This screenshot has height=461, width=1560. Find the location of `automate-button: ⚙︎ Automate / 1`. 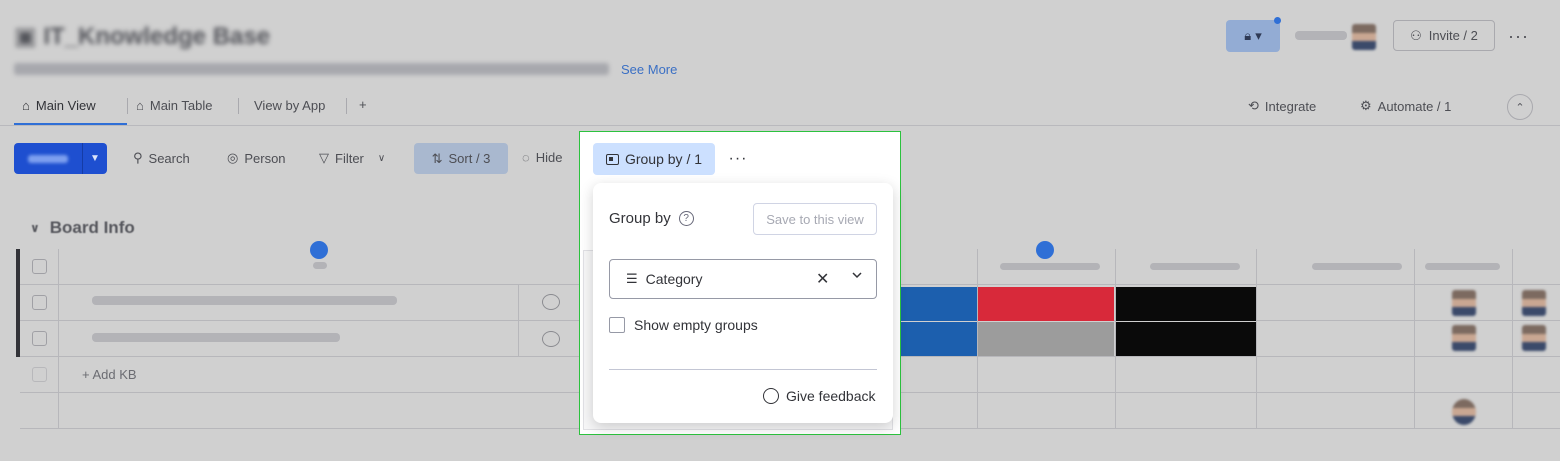

automate-button: ⚙︎ Automate / 1 is located at coordinates (1405, 106).